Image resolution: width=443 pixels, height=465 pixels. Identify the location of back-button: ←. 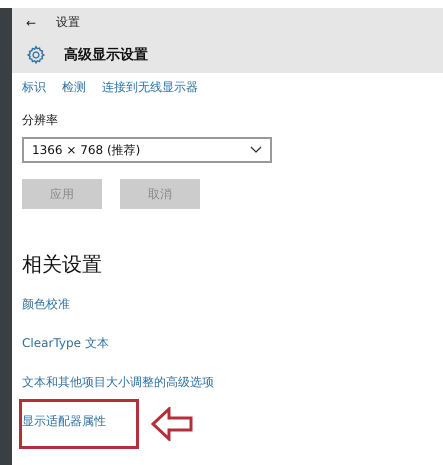
(31, 23).